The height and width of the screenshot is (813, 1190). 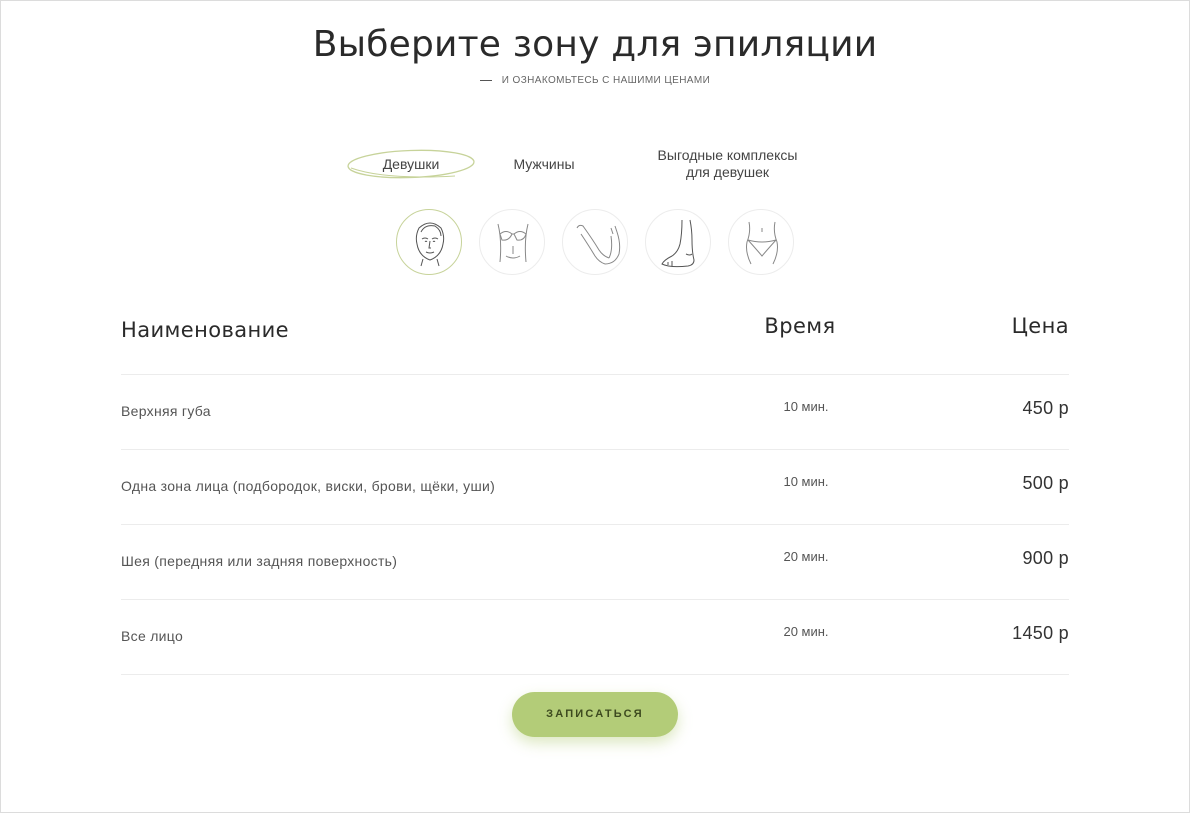 What do you see at coordinates (595, 44) in the screenshot?
I see `page-title: Выберите зону для эпиляции` at bounding box center [595, 44].